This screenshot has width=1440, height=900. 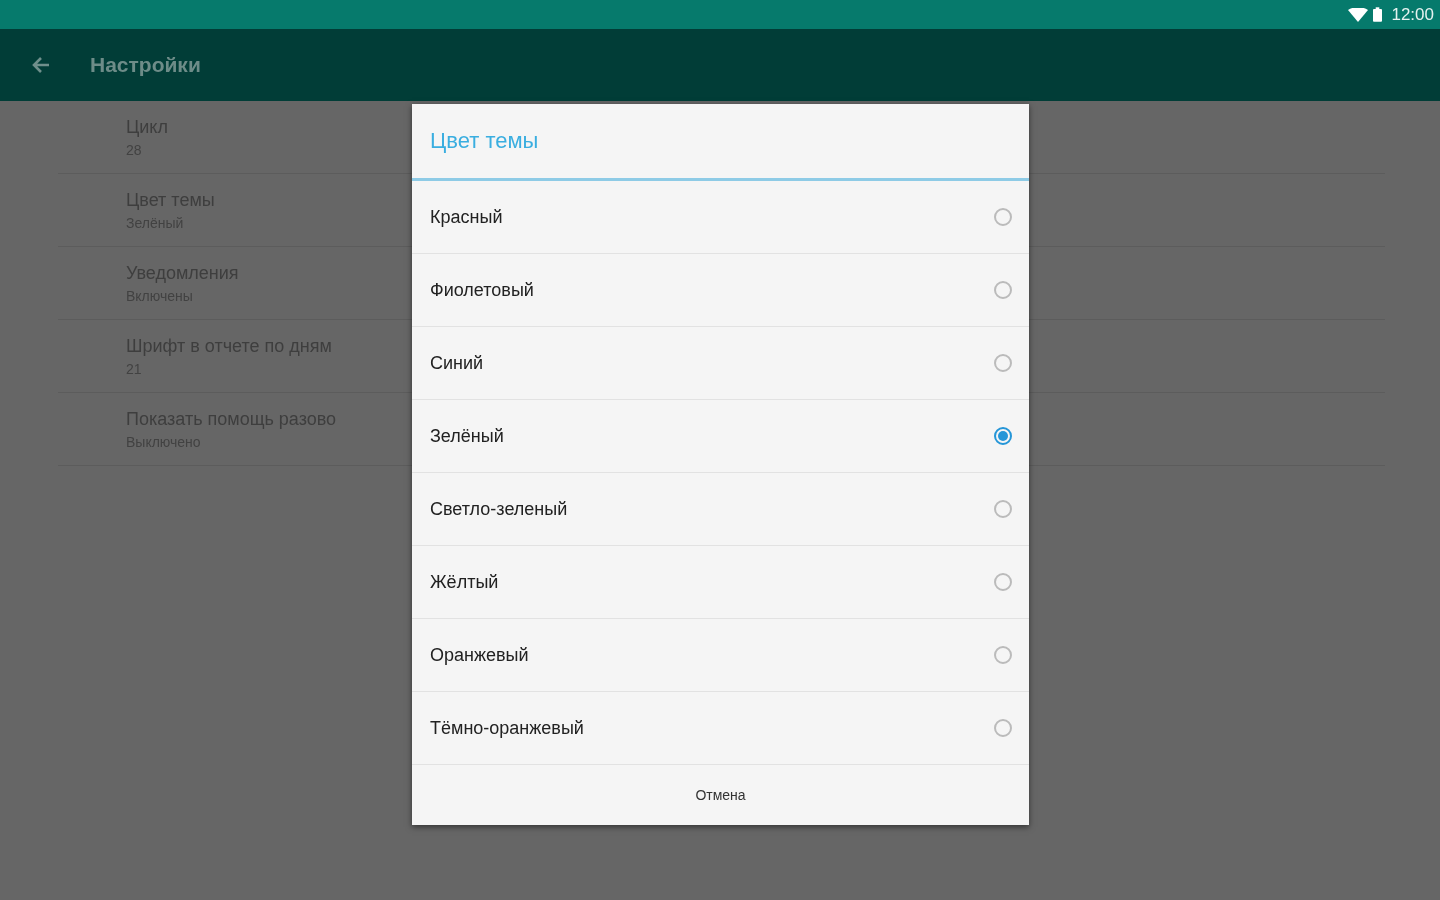 I want to click on radio-option: Зелёный, so click(x=720, y=436).